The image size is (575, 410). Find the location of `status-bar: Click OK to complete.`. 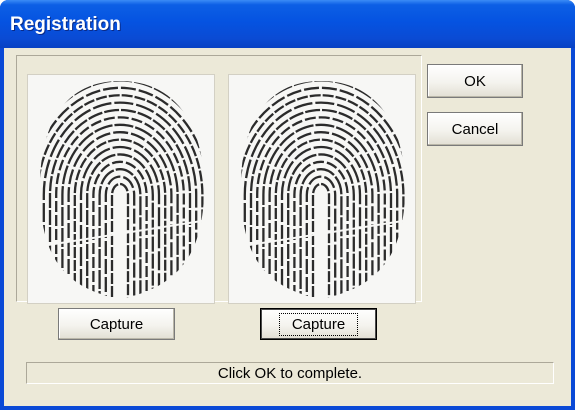

status-bar: Click OK to complete. is located at coordinates (290, 373).